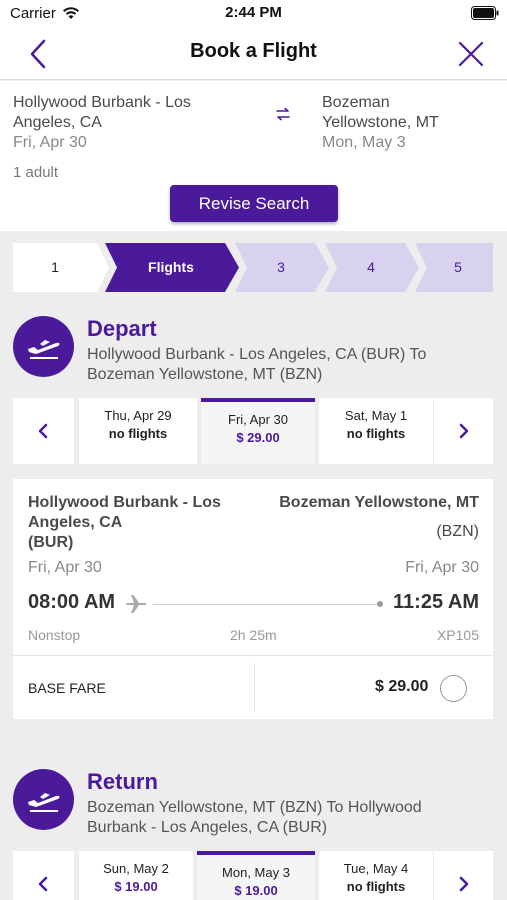 This screenshot has width=507, height=900. What do you see at coordinates (51, 542) in the screenshot?
I see `flight-origin-code: (BUR)` at bounding box center [51, 542].